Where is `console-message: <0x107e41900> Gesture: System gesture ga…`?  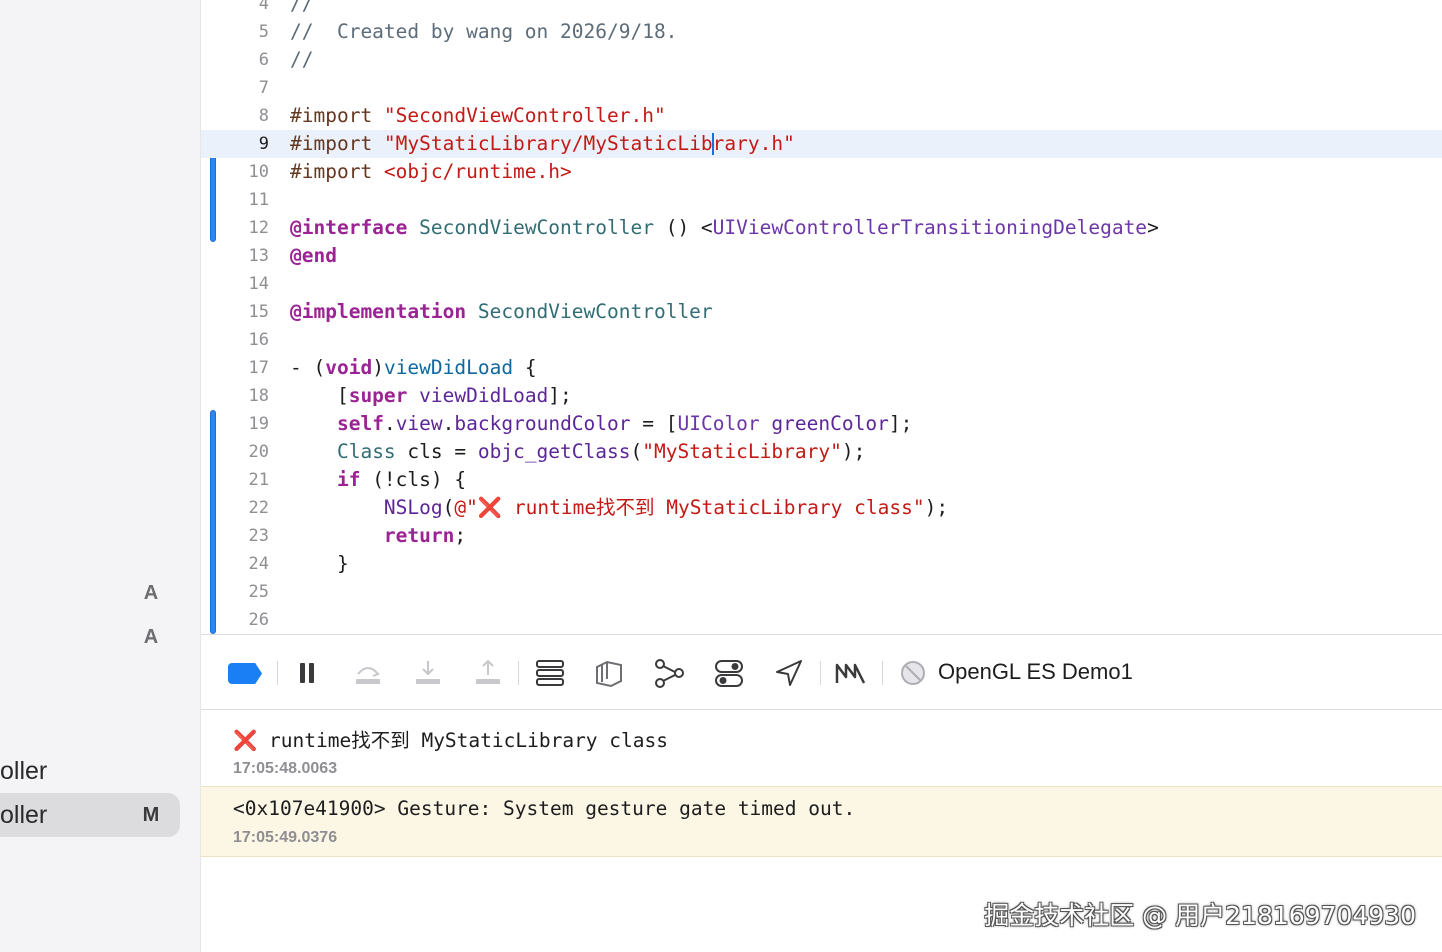 console-message: <0x107e41900> Gesture: System gesture ga… is located at coordinates (544, 808).